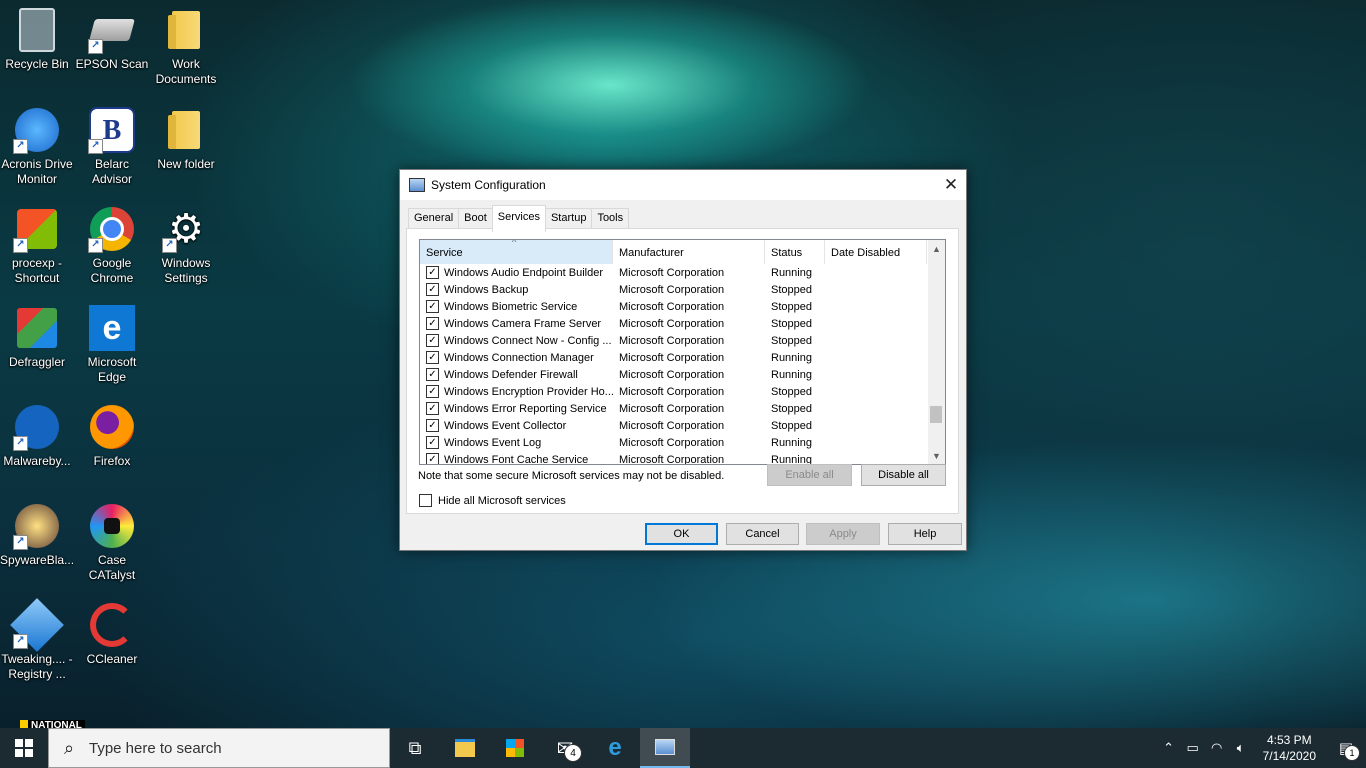 The width and height of the screenshot is (1366, 768). I want to click on desktop-icon-work-documents: Work Documents, so click(186, 43).